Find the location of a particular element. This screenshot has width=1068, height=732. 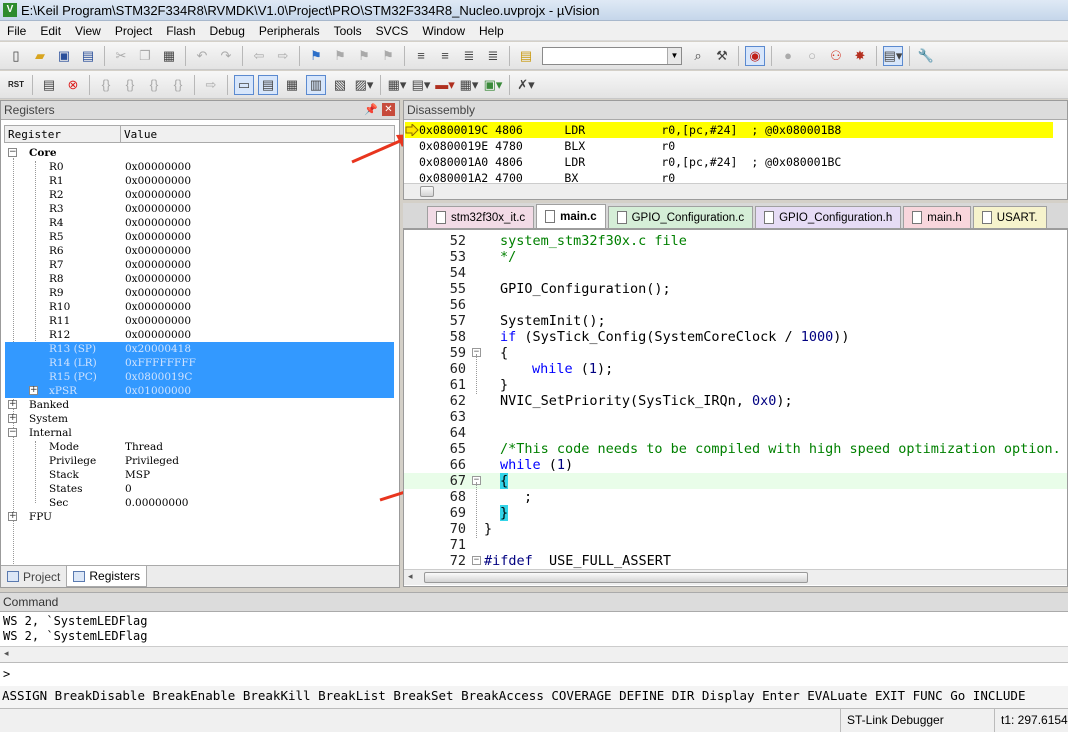

register-row: R1 0x00000000 is located at coordinates (199, 181).